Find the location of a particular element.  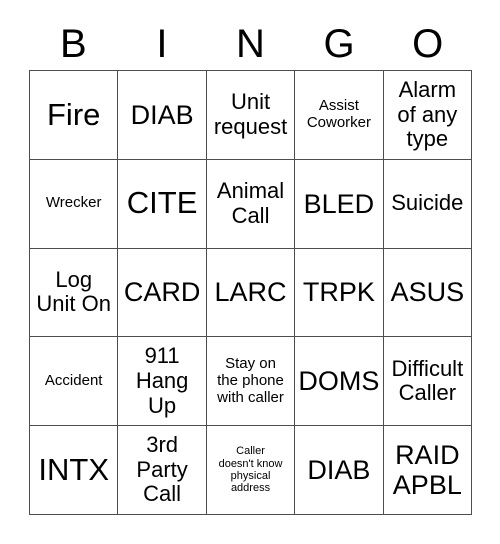

bingo-cell-o2: Suicide is located at coordinates (428, 204).